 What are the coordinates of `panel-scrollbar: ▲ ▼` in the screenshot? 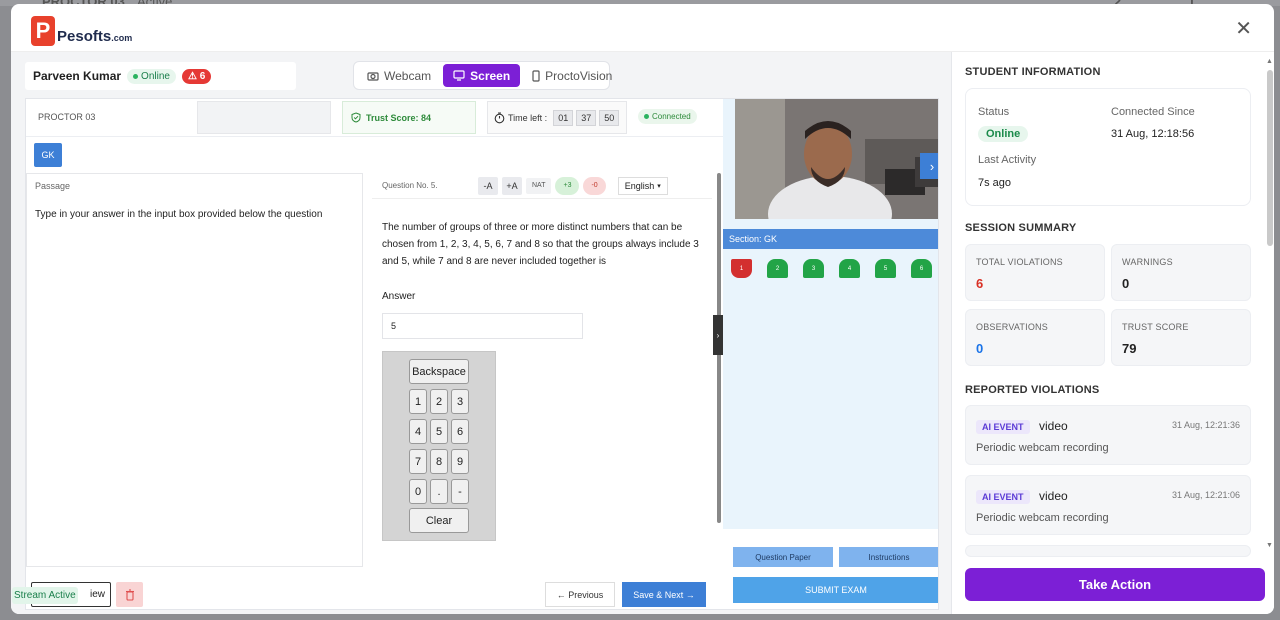 It's located at (1270, 305).